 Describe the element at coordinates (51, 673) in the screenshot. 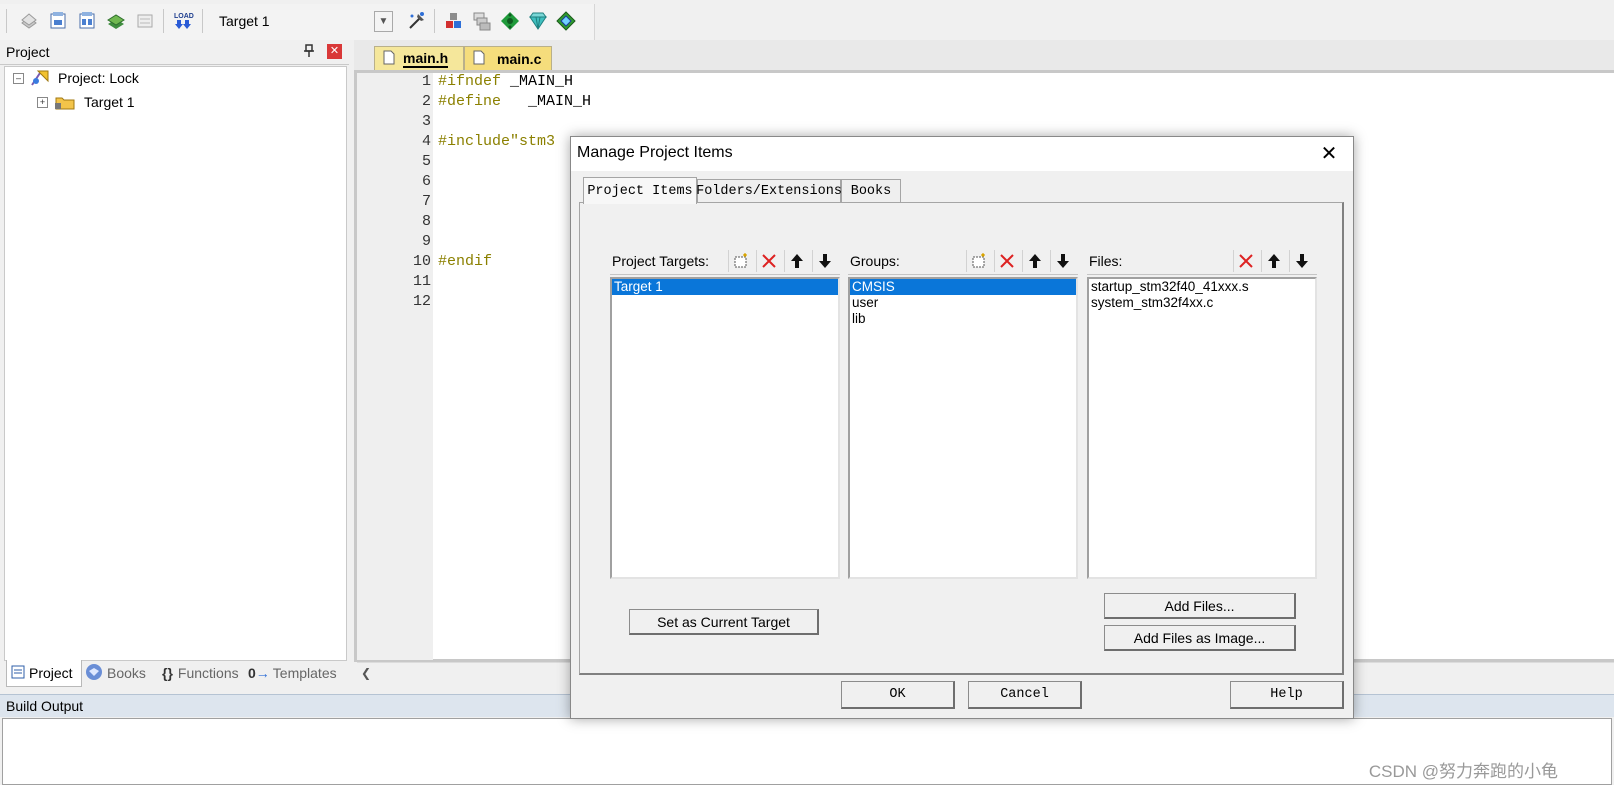

I see `tab-label: Project` at that location.